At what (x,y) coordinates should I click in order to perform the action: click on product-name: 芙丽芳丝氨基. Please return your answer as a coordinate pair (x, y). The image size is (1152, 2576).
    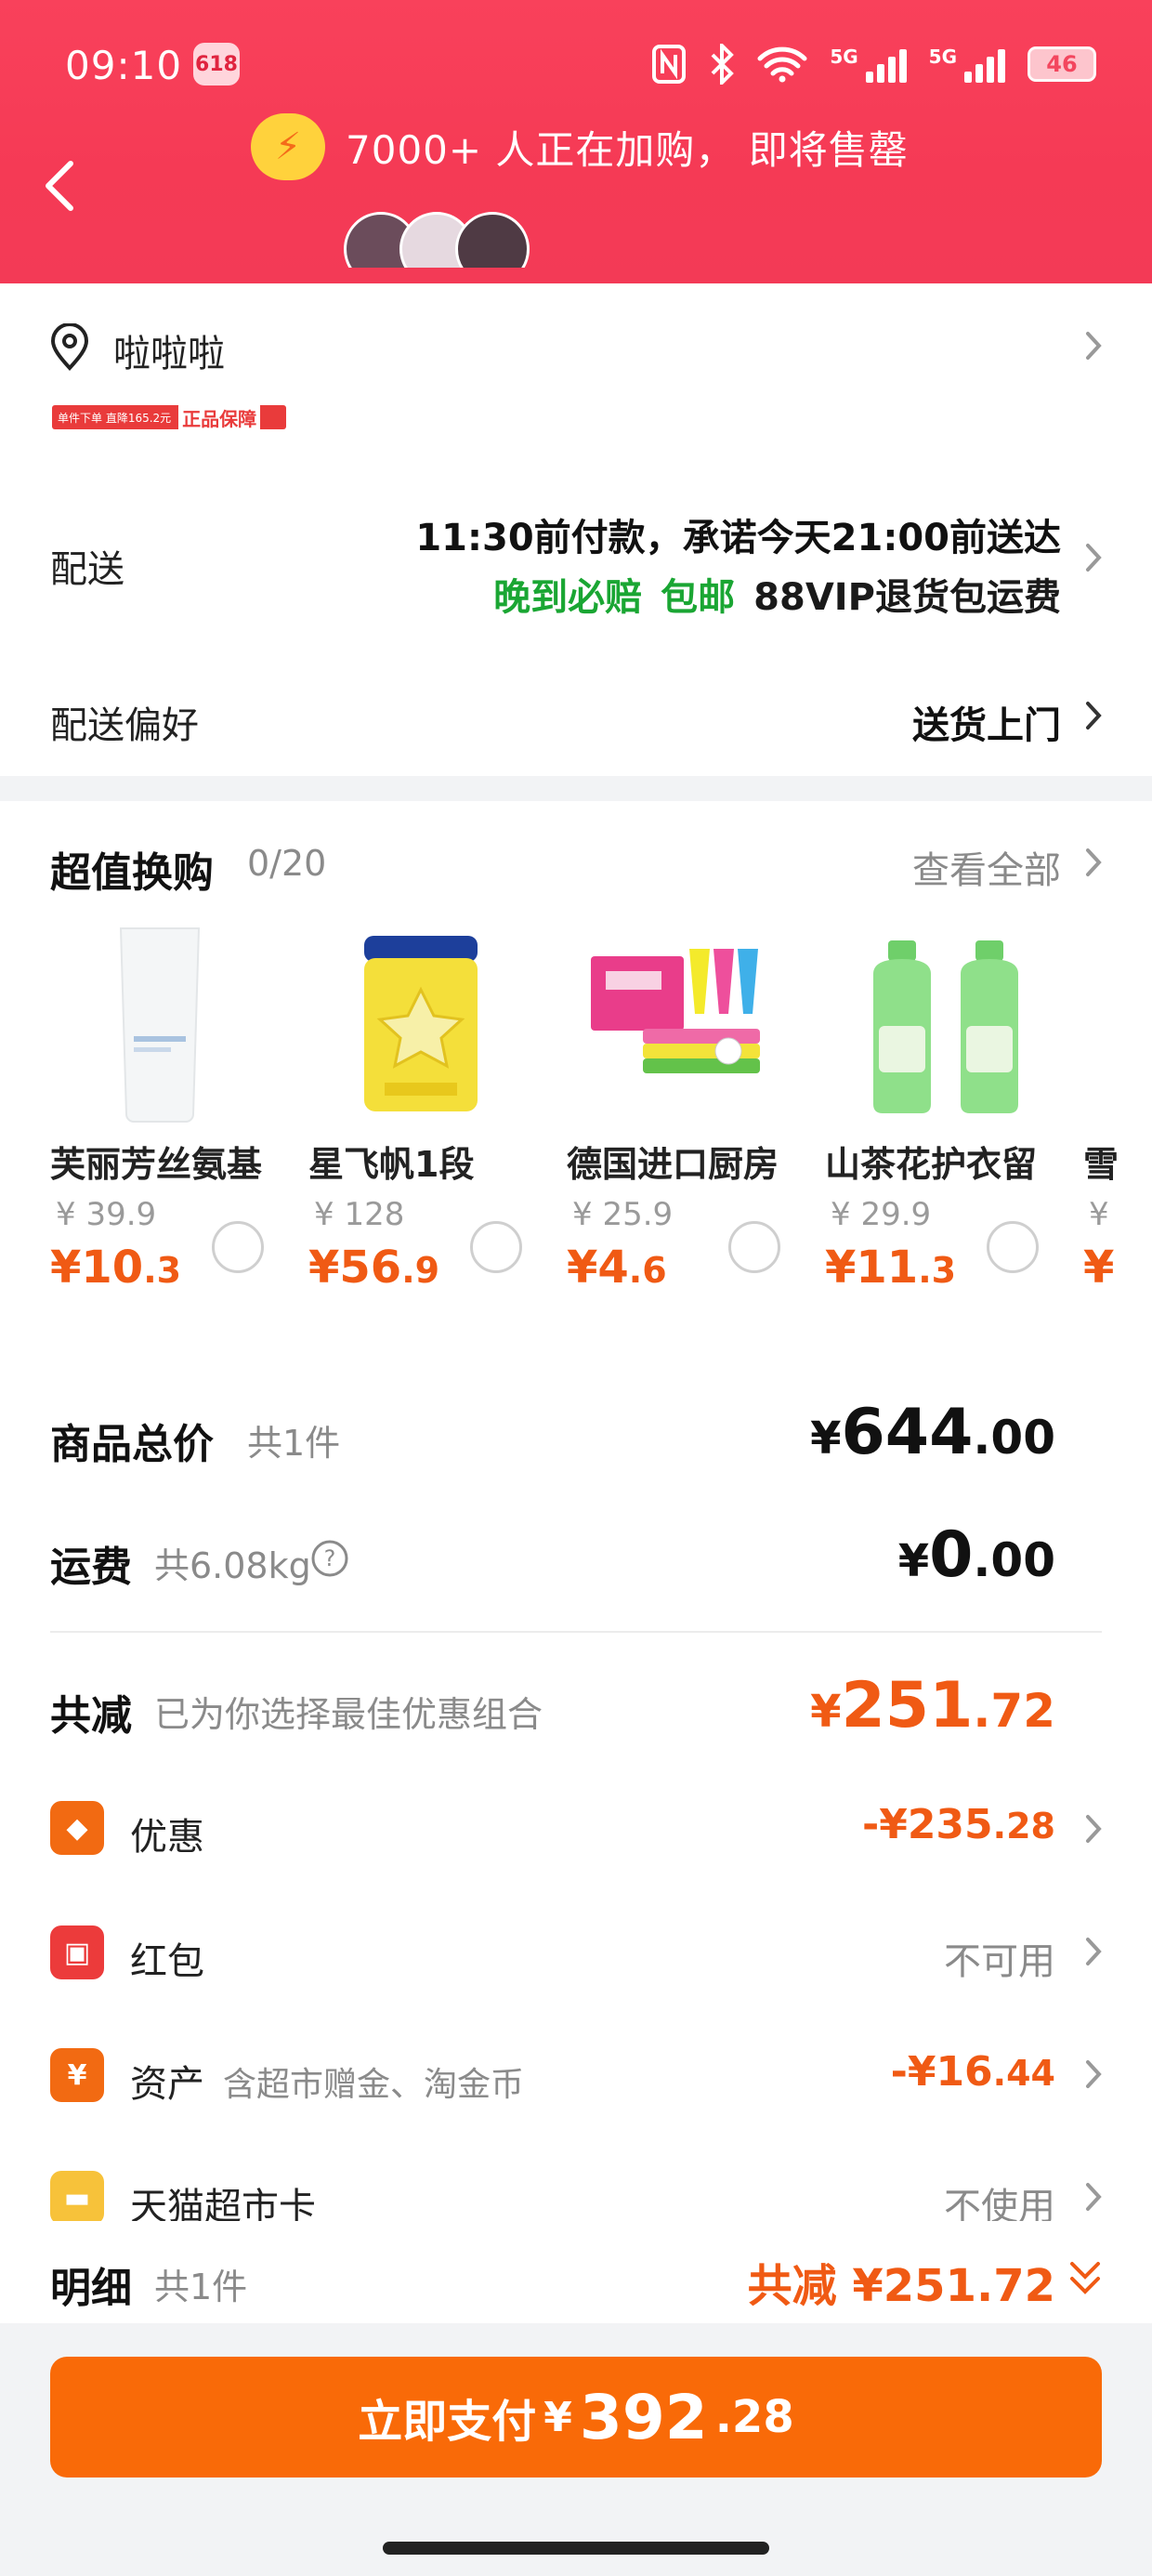
    Looking at the image, I should click on (166, 1161).